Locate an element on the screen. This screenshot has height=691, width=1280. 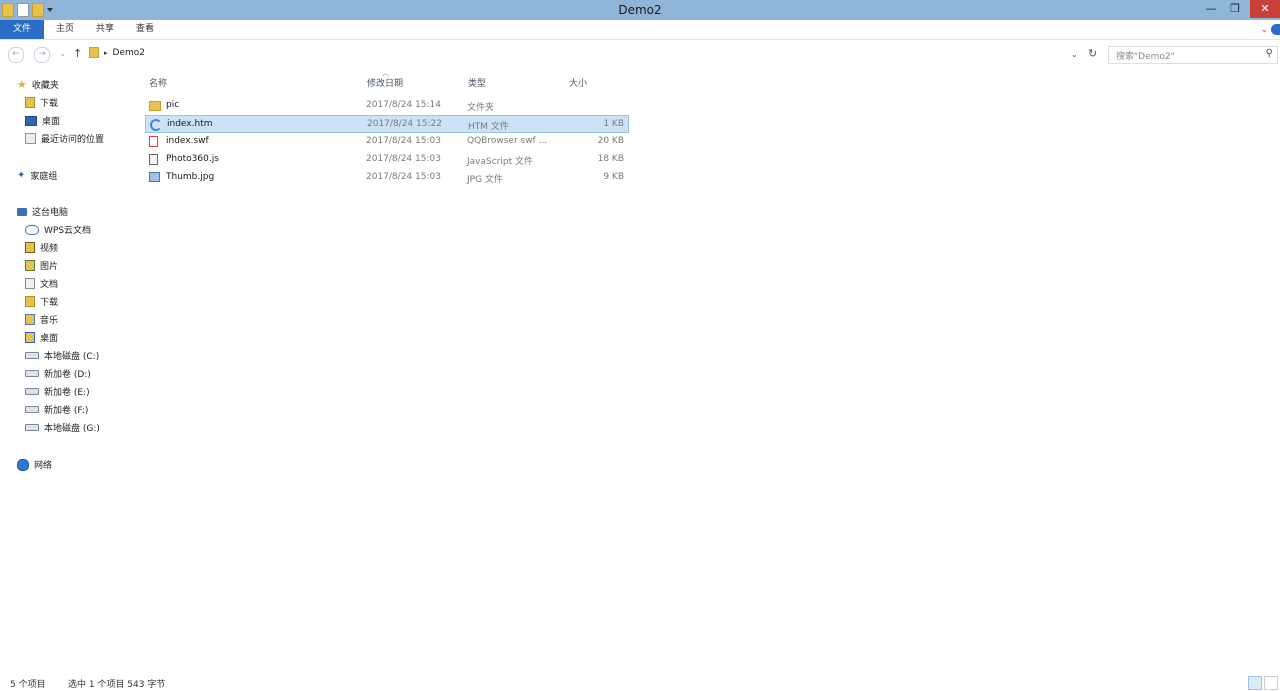
status-bar: 5 个项目 选中 1 个项目 543 字节 is located at coordinates (640, 682).